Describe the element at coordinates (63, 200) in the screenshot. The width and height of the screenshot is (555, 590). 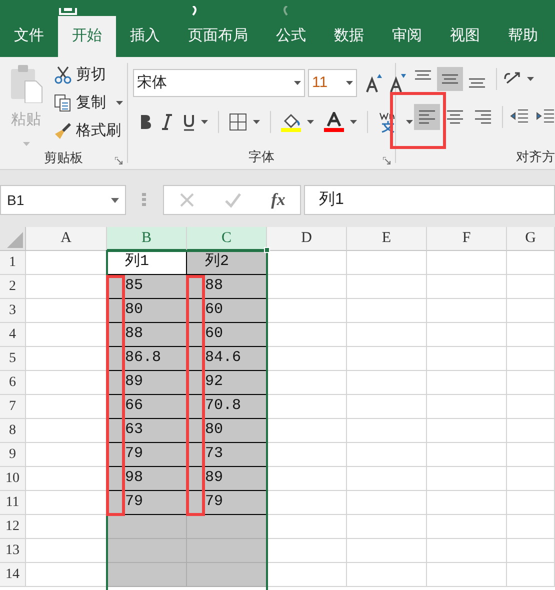
I see `name-box: B1` at that location.